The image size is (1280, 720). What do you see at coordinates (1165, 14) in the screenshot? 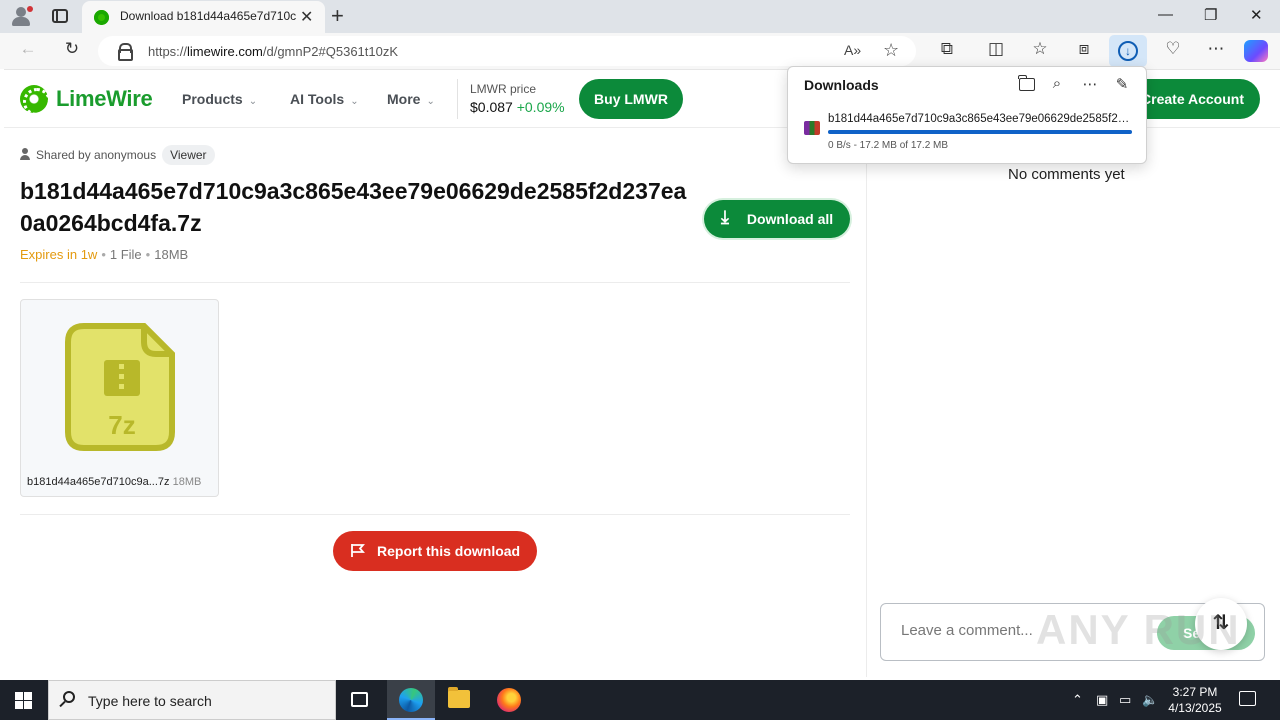
I see `minimize-icon: —` at bounding box center [1165, 14].